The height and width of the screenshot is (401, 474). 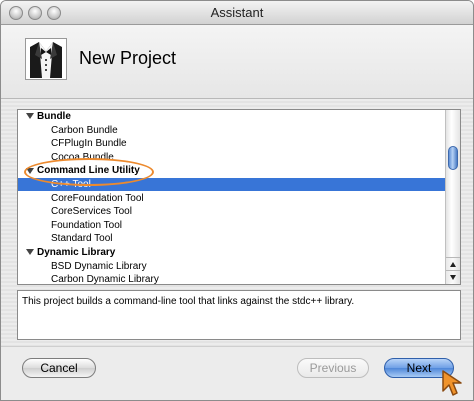 What do you see at coordinates (84, 130) in the screenshot?
I see `list-item-label: Carbon Bundle` at bounding box center [84, 130].